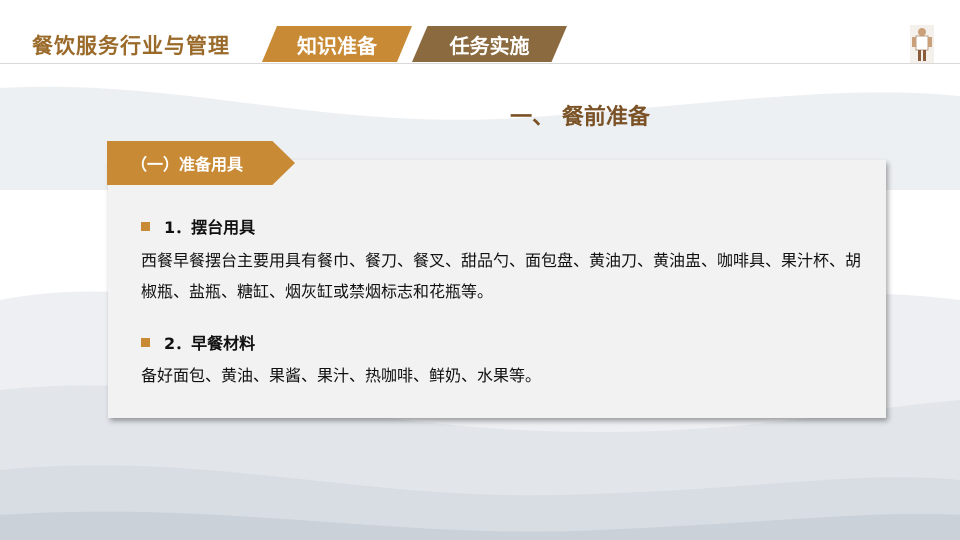 Image resolution: width=960 pixels, height=540 pixels. What do you see at coordinates (337, 44) in the screenshot?
I see `tab-knowledge-preparation: 知识准备` at bounding box center [337, 44].